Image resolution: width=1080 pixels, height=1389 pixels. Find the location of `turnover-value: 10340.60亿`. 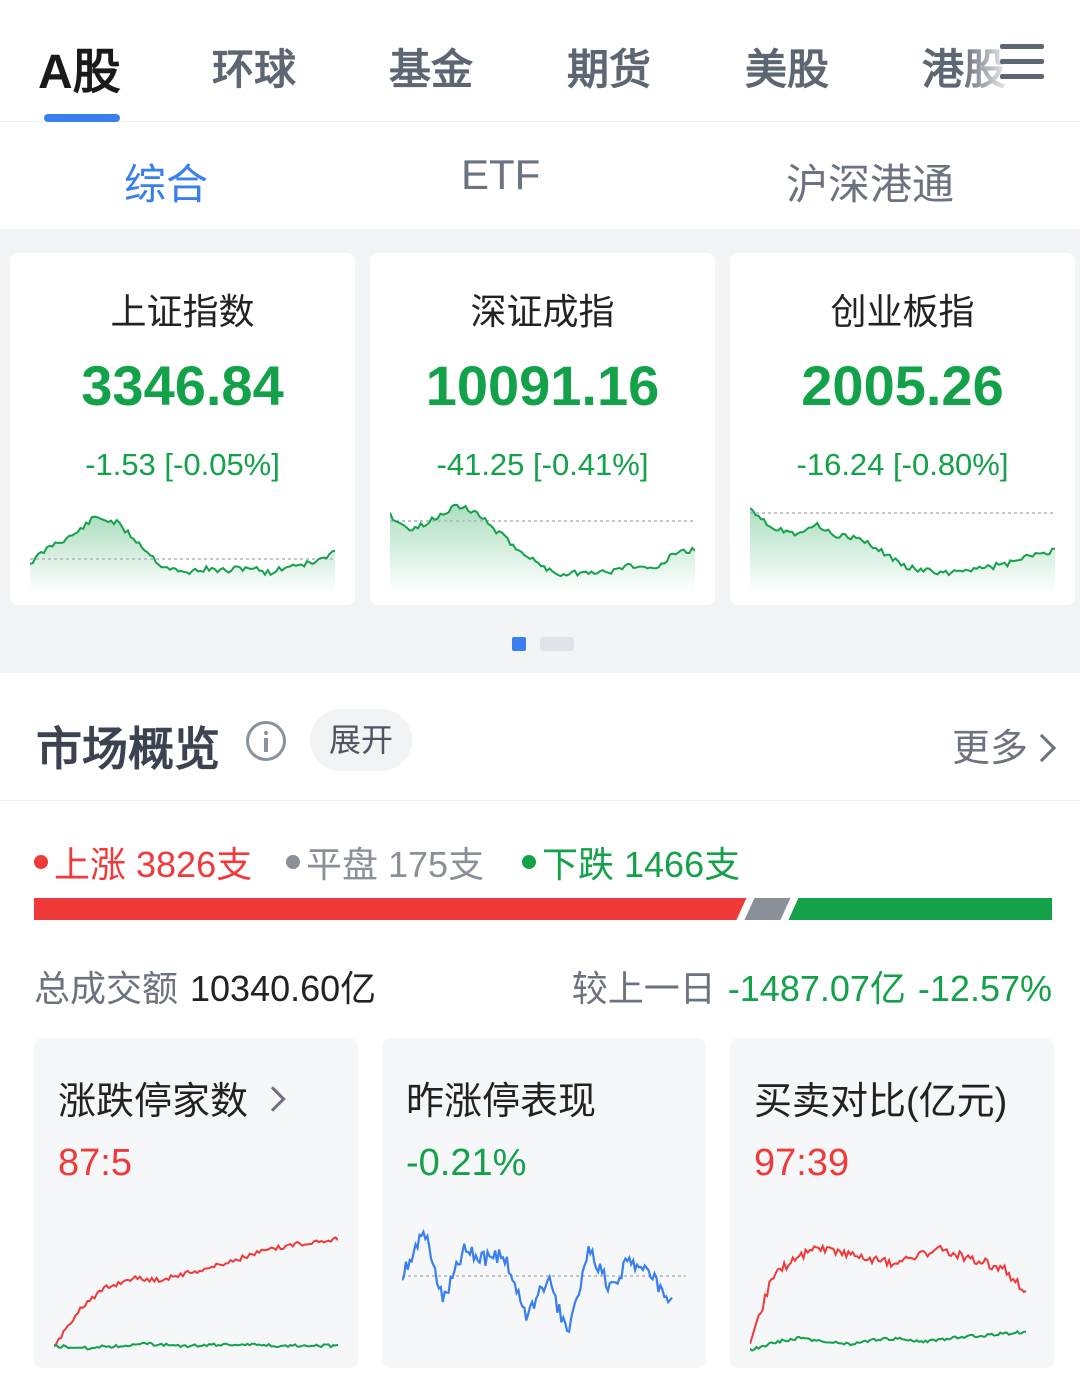

turnover-value: 10340.60亿 is located at coordinates (283, 988).